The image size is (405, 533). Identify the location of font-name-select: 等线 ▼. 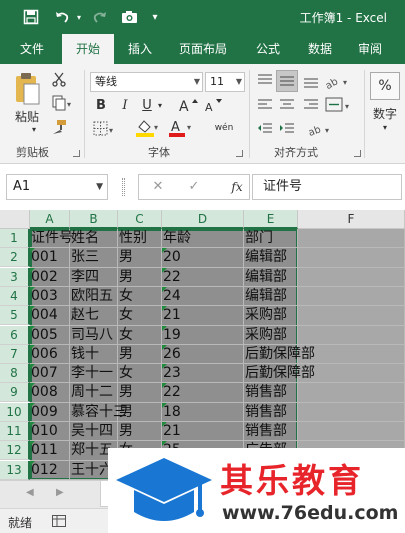
(146, 82).